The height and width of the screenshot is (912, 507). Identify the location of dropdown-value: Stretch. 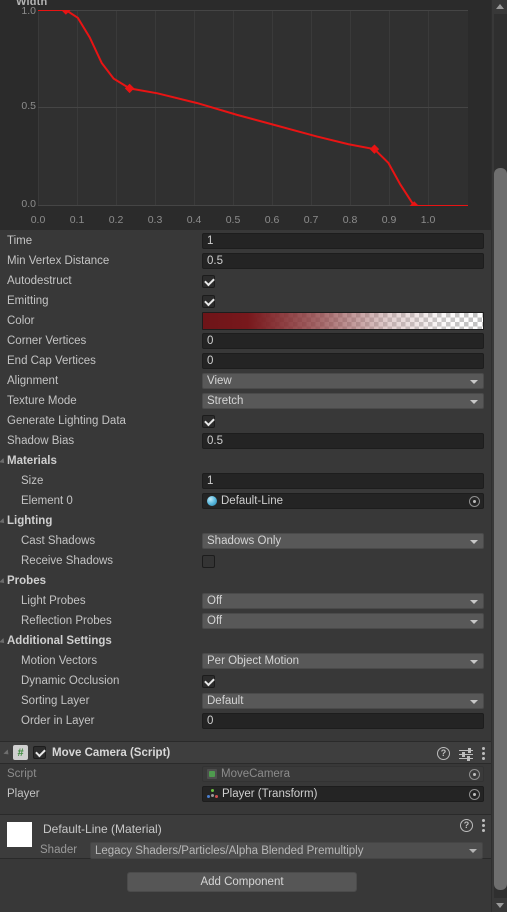
(225, 401).